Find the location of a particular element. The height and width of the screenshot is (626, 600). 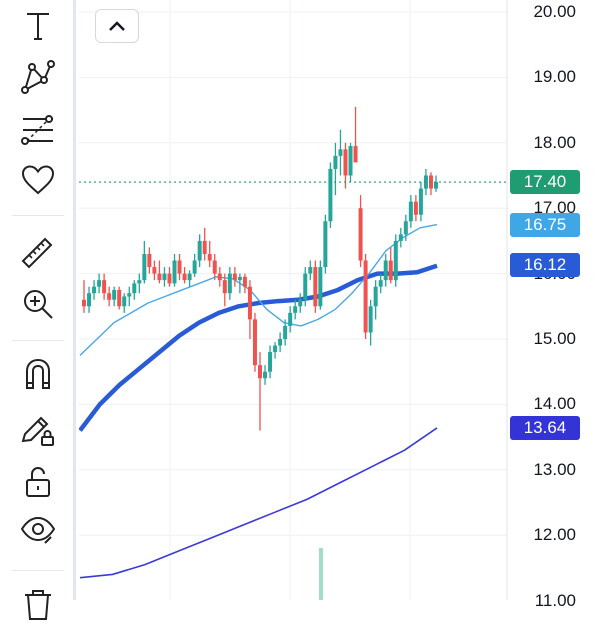

fib-retracement-icon is located at coordinates (37, 130).